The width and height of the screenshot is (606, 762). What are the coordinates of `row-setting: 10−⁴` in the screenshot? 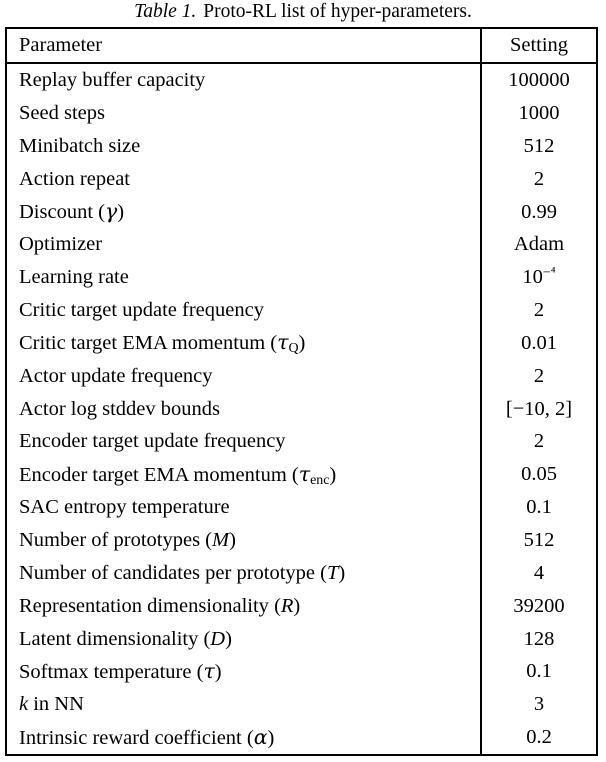 It's located at (539, 277).